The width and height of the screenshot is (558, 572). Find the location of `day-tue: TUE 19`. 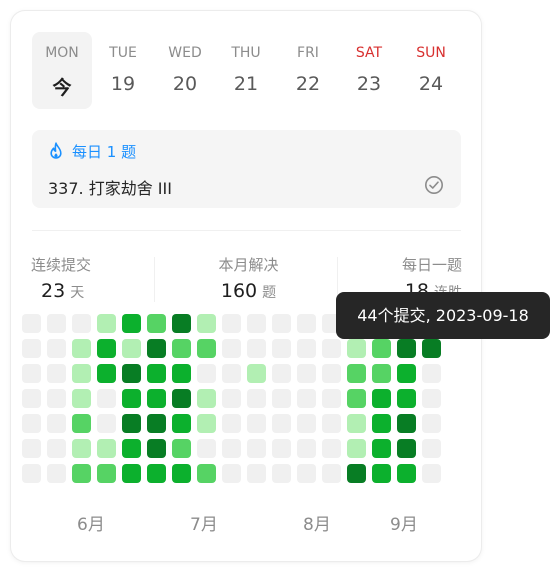

day-tue: TUE 19 is located at coordinates (123, 70).